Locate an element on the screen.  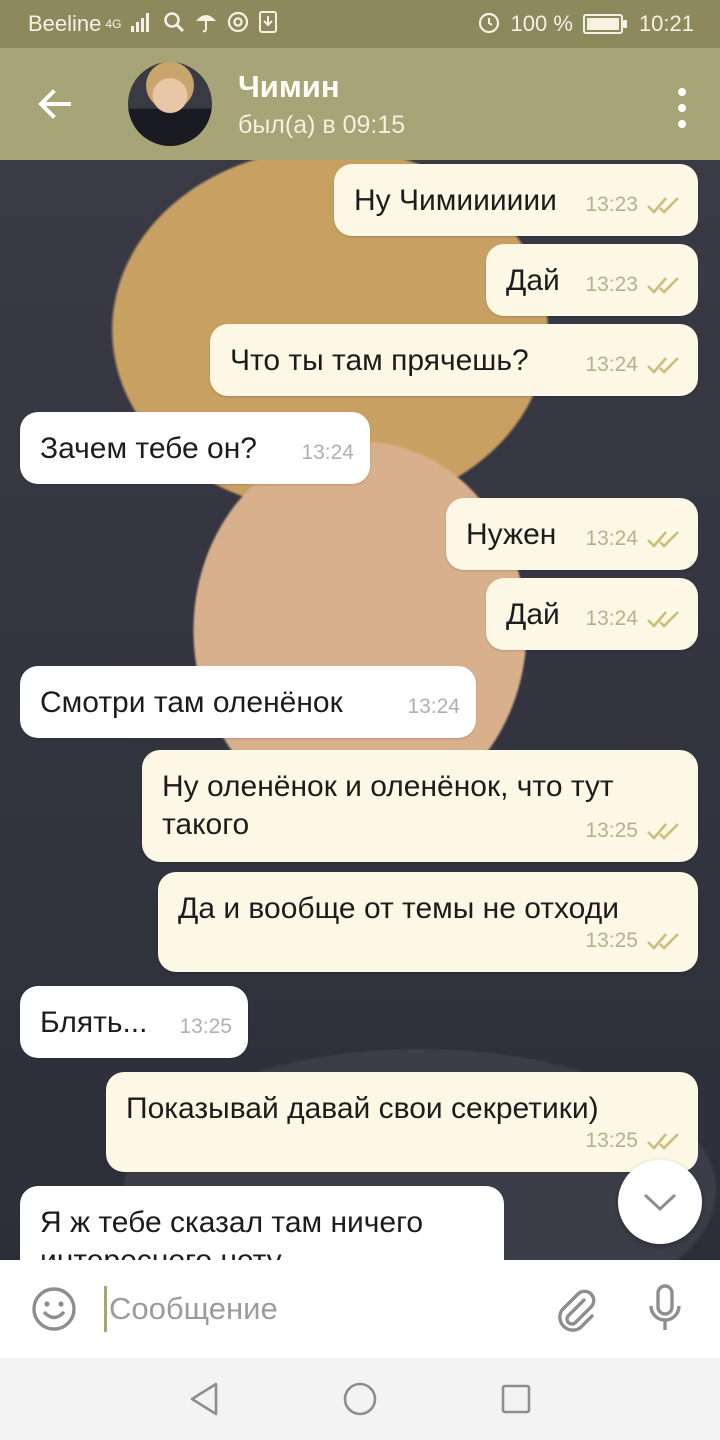
battery-percent: 100 % is located at coordinates (541, 23).